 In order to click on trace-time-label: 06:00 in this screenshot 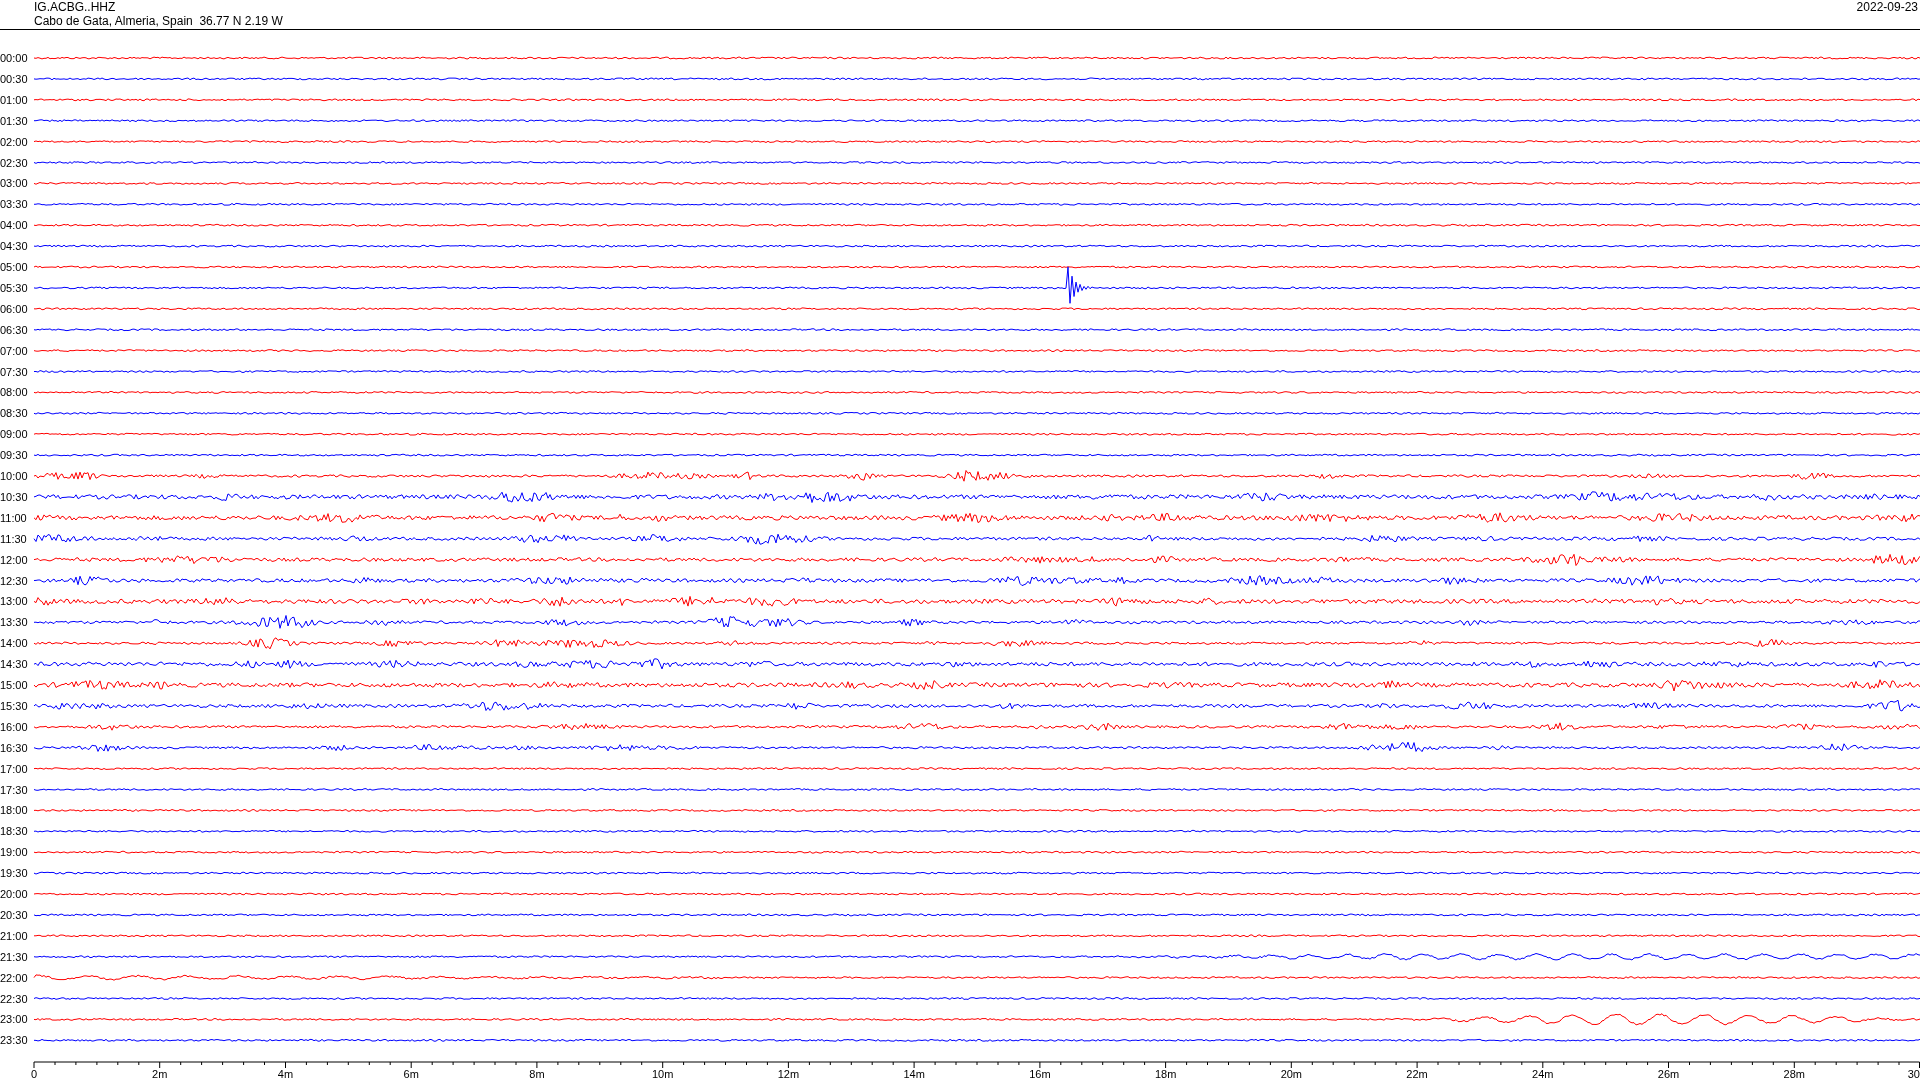, I will do `click(14, 308)`.